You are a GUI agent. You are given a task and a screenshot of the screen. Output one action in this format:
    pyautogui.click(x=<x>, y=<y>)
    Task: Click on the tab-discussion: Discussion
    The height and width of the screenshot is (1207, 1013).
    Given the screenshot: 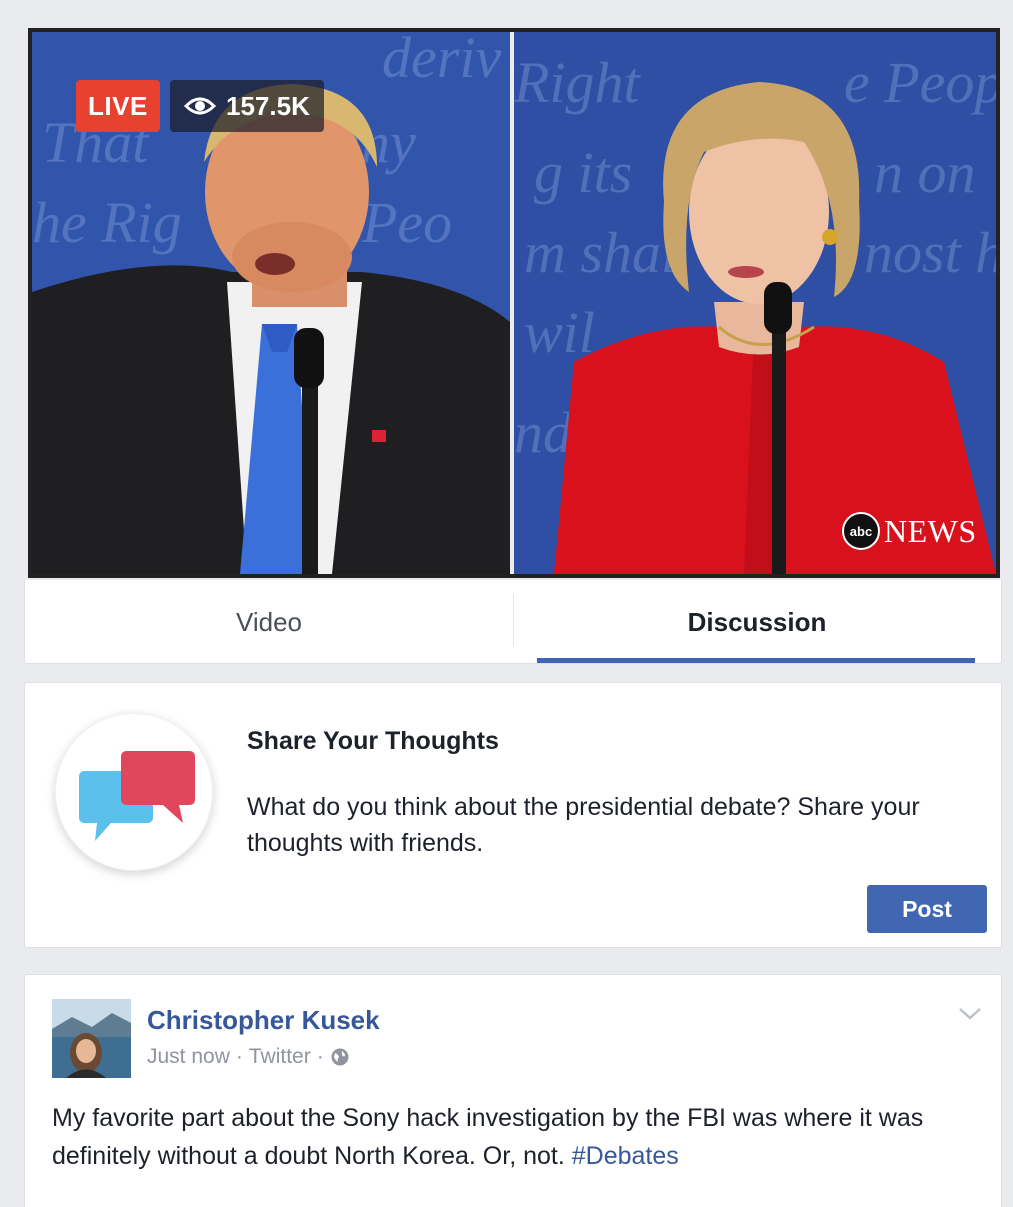 What is the action you would take?
    pyautogui.click(x=757, y=622)
    